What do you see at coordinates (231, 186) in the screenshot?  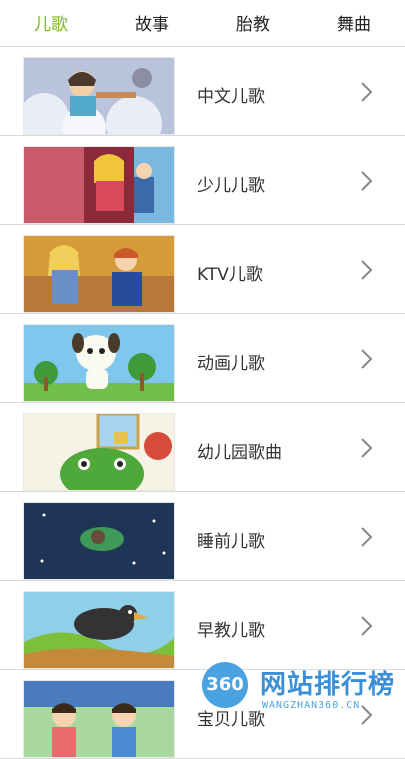 I see `category-label: 少儿儿歌` at bounding box center [231, 186].